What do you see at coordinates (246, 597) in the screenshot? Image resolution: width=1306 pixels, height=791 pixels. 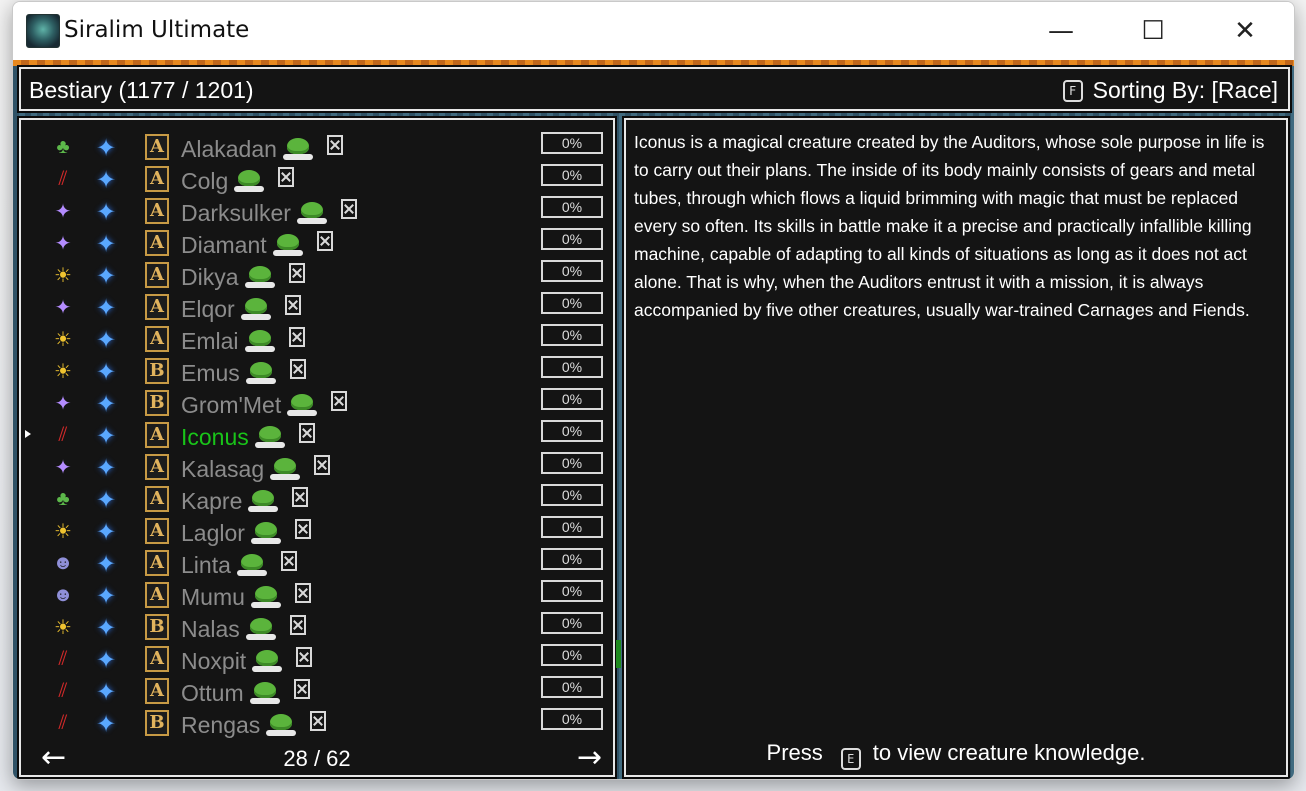 I see `creature-name: Mumu` at bounding box center [246, 597].